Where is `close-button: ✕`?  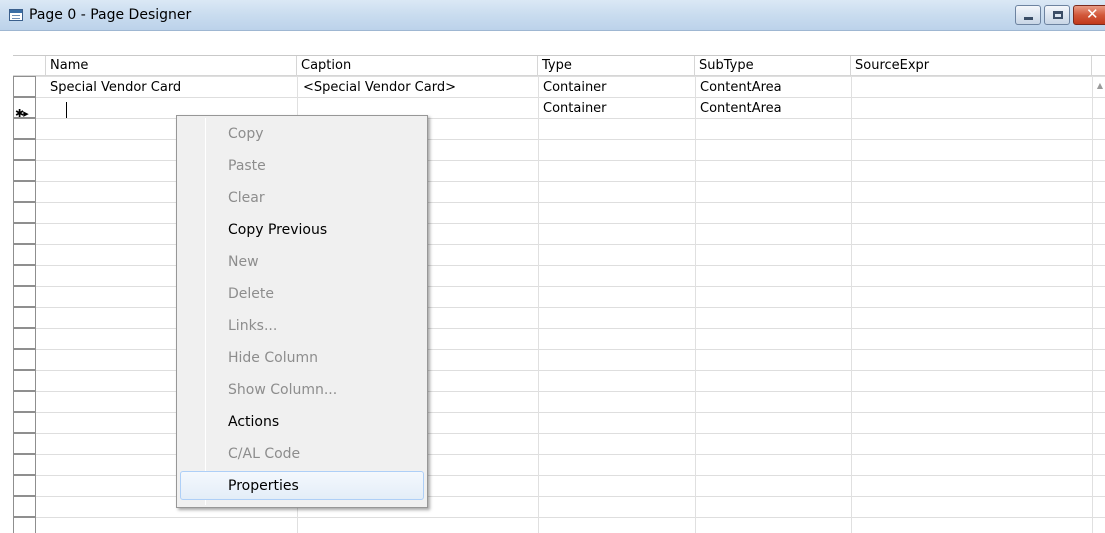
close-button: ✕ is located at coordinates (1089, 15).